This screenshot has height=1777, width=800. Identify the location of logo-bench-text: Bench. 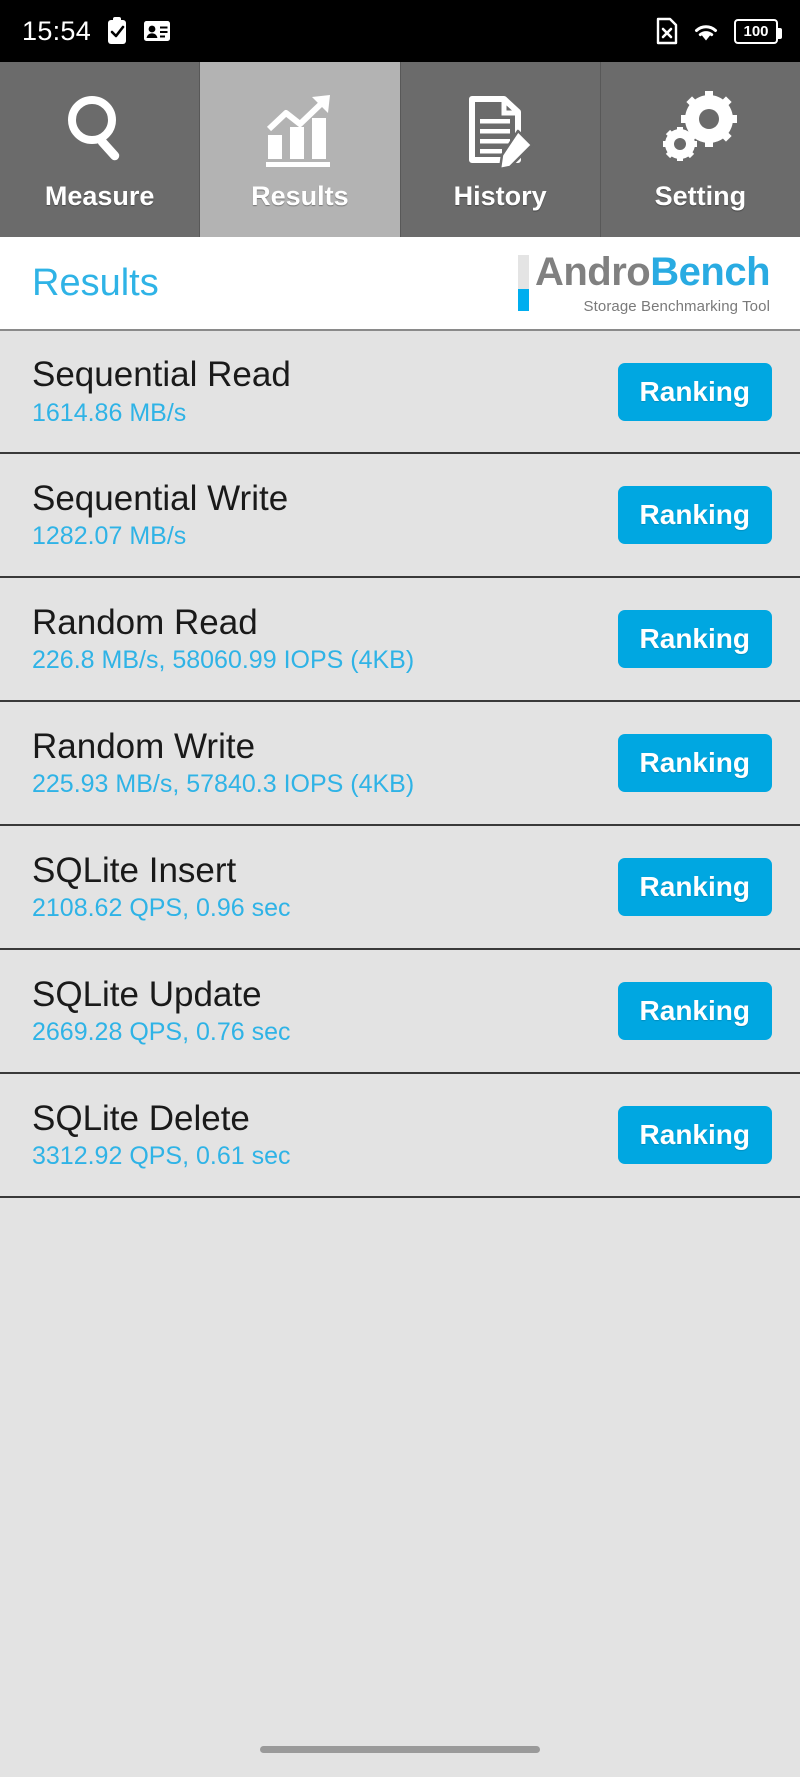
(710, 271).